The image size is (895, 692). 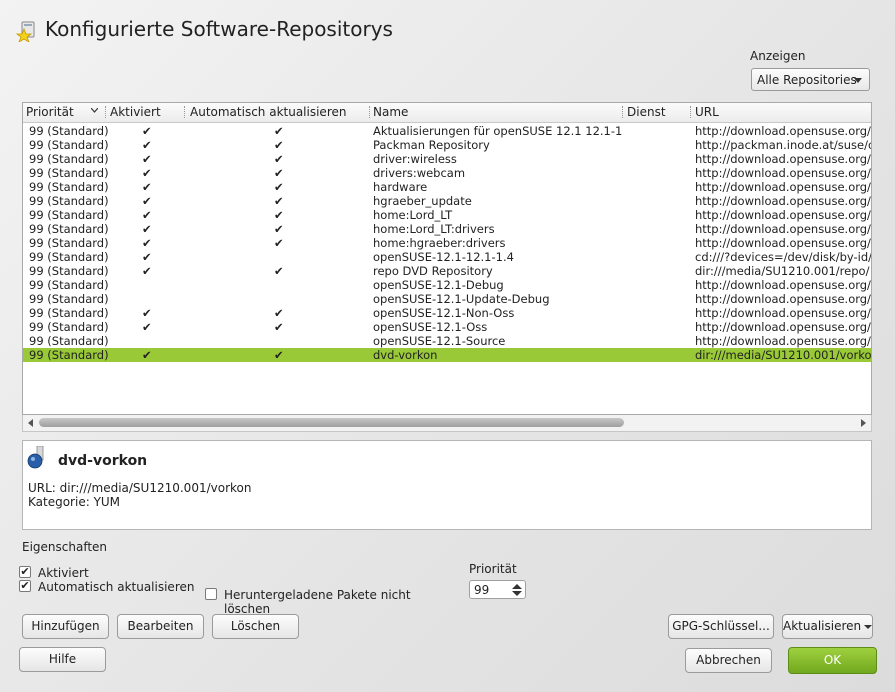 I want to click on refresh-menu-button: Aktualisieren, so click(x=827, y=626).